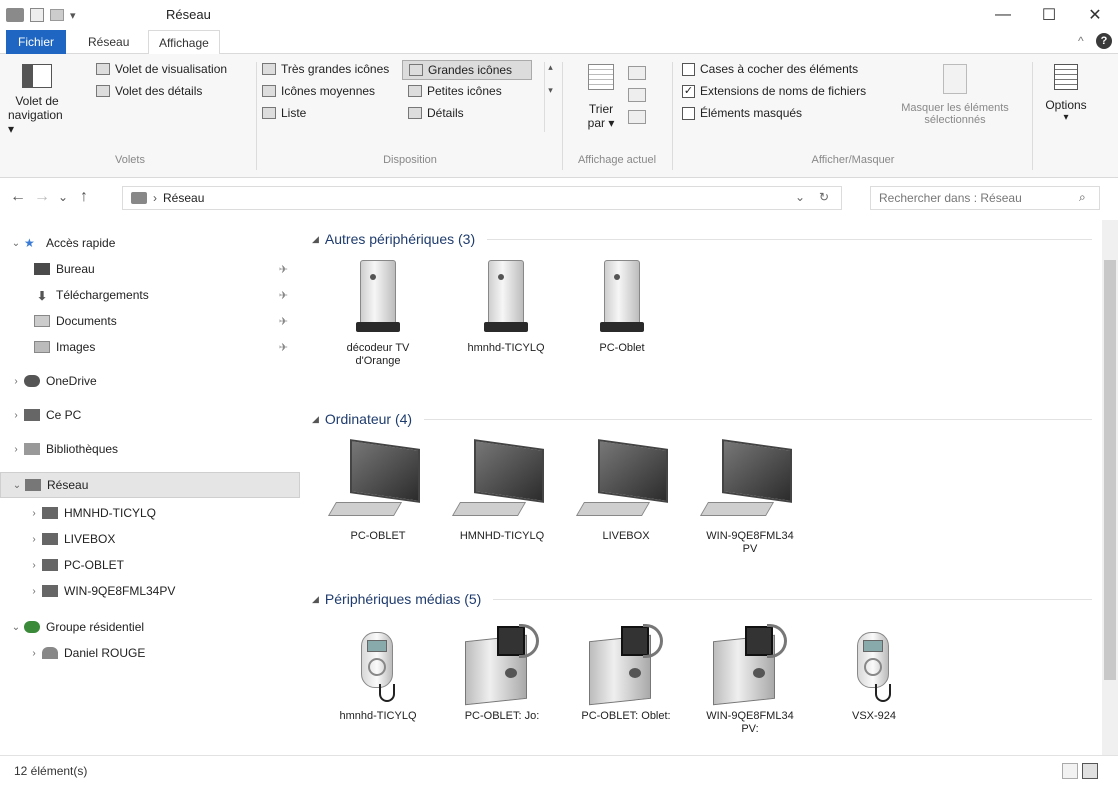 The height and width of the screenshot is (785, 1118). What do you see at coordinates (506, 307) in the screenshot?
I see `device-tile: hmnhd-TICYLQ` at bounding box center [506, 307].